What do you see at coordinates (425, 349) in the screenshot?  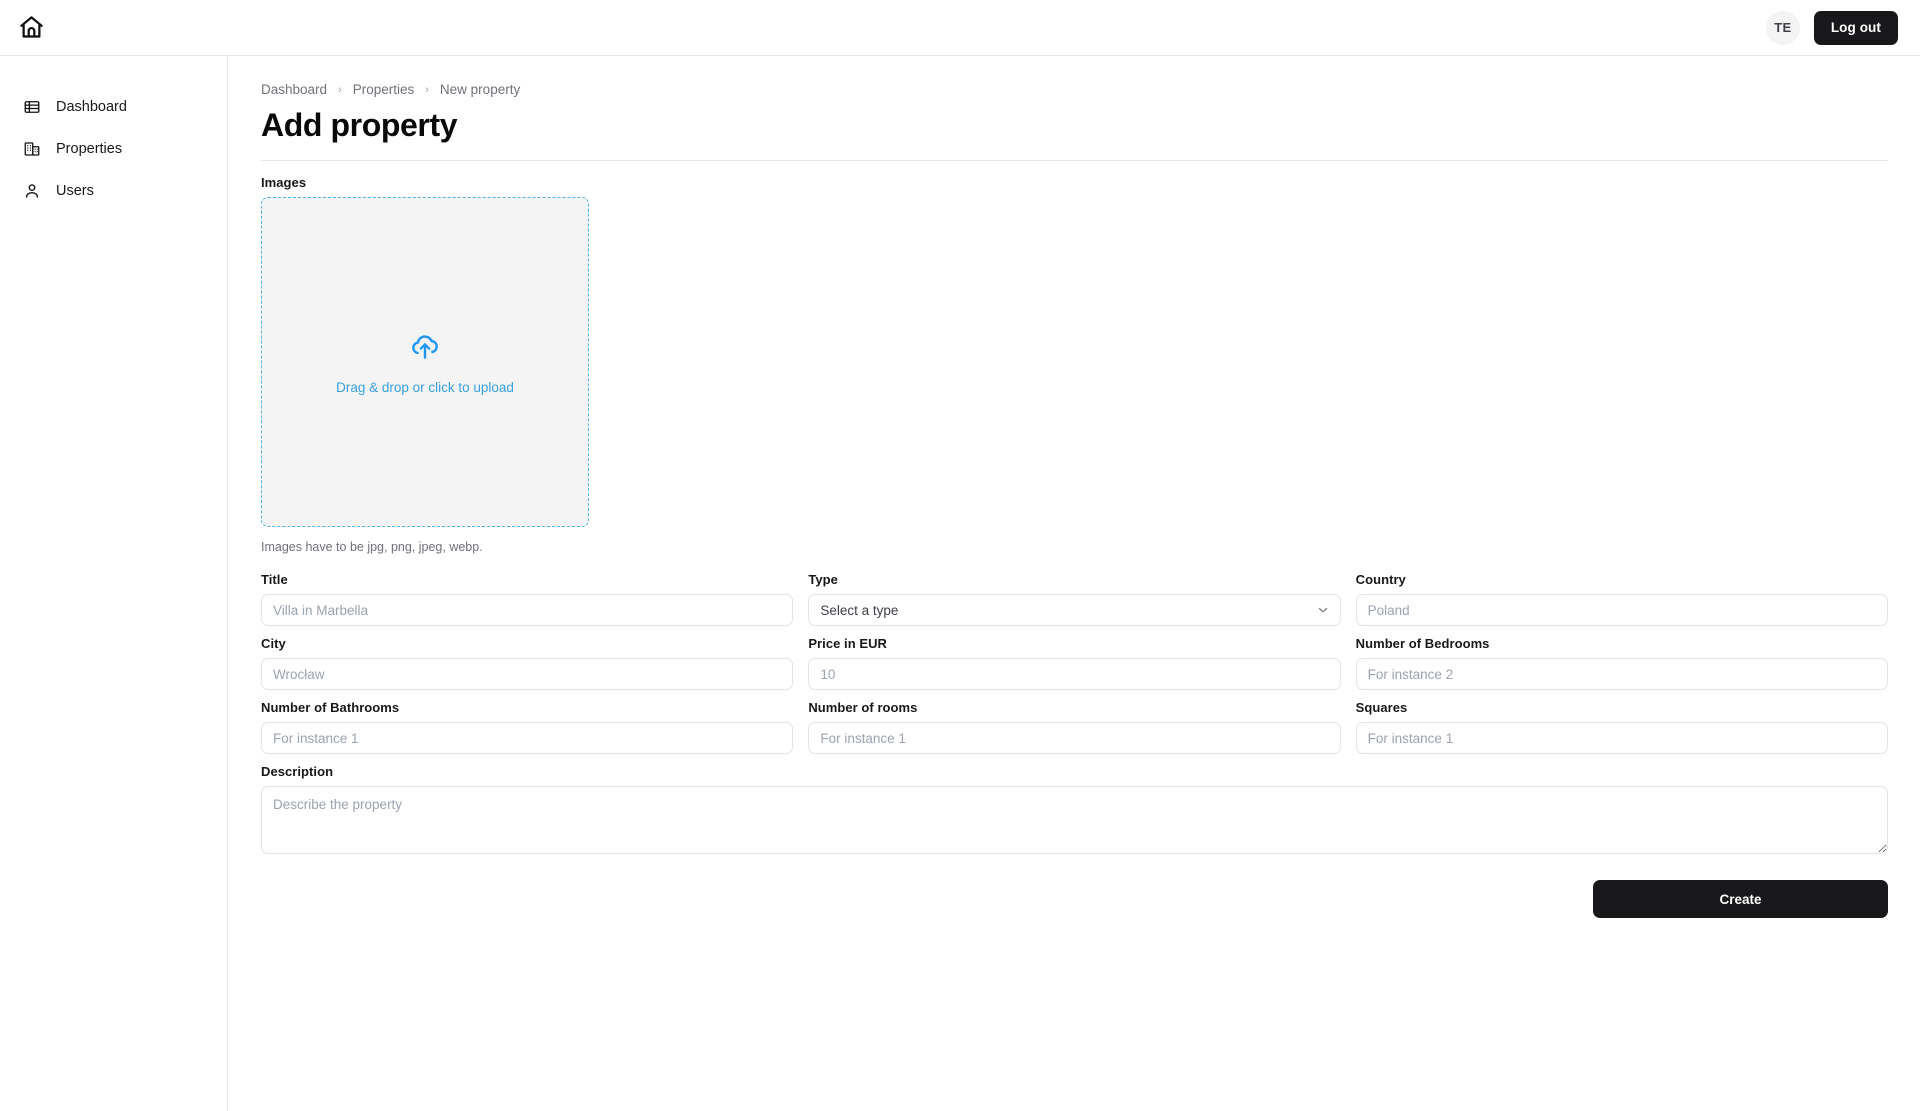 I see `cloud-upload-icon` at bounding box center [425, 349].